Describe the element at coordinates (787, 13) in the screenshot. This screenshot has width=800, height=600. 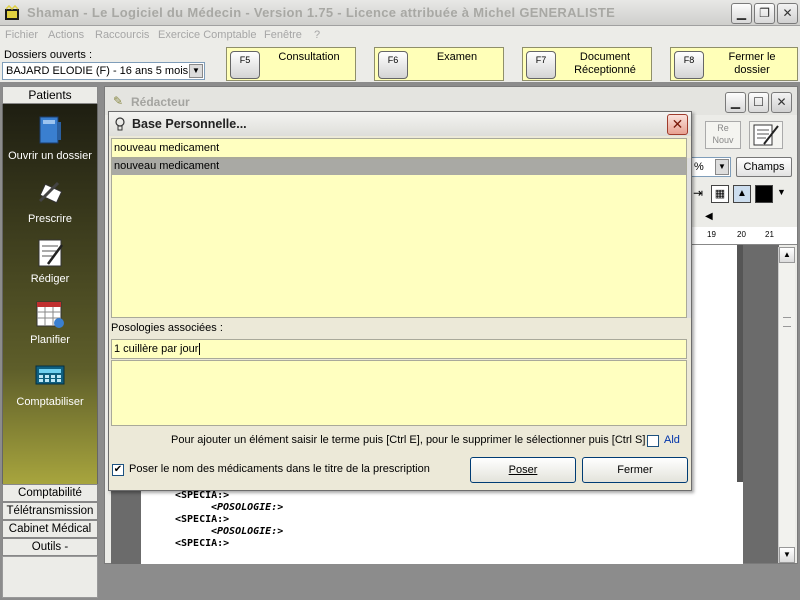
I see `close-button: ✕` at that location.